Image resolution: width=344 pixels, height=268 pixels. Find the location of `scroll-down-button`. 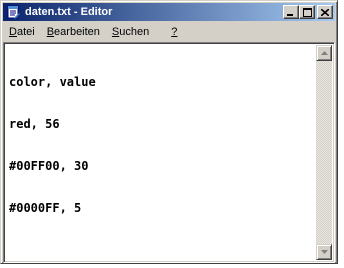

scroll-down-button is located at coordinates (324, 252).